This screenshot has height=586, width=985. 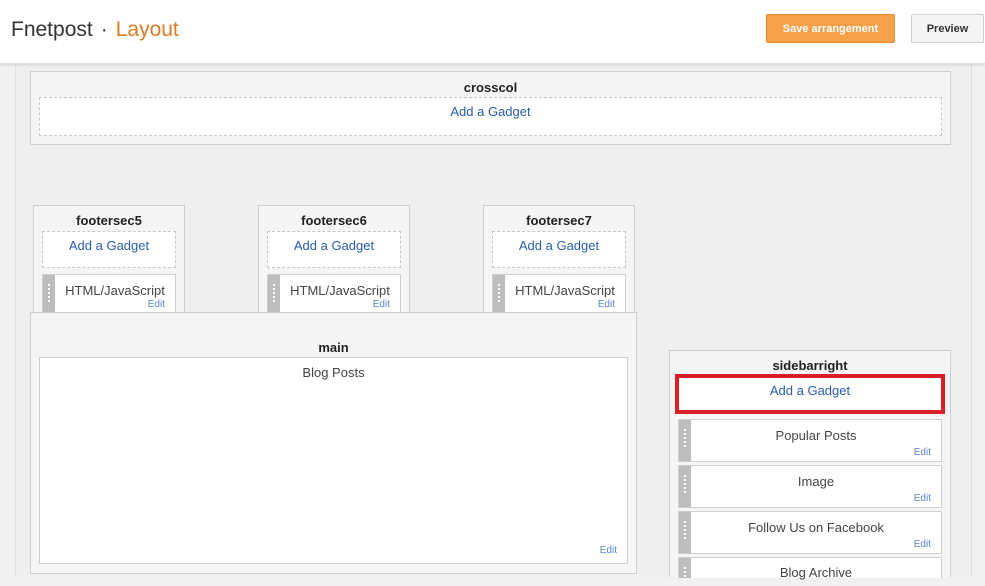 What do you see at coordinates (559, 220) in the screenshot?
I see `section-title: footersec7` at bounding box center [559, 220].